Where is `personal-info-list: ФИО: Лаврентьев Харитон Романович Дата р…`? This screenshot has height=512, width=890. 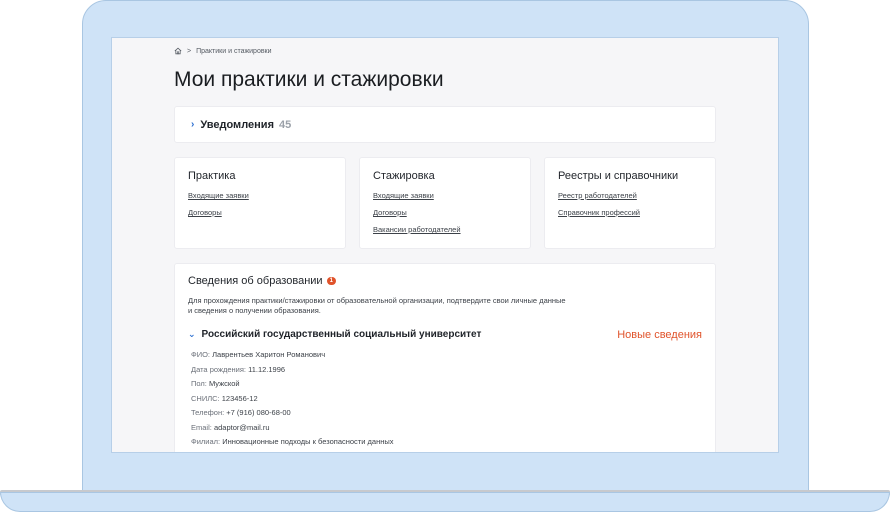 personal-info-list: ФИО: Лаврентьев Харитон Романович Дата р… is located at coordinates (445, 399).